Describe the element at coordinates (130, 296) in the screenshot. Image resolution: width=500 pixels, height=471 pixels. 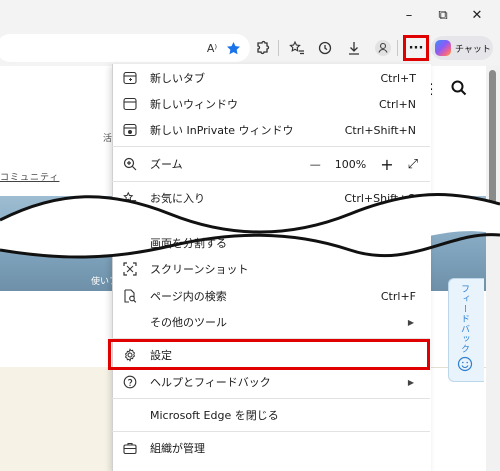
I see `find-on-page-icon` at that location.